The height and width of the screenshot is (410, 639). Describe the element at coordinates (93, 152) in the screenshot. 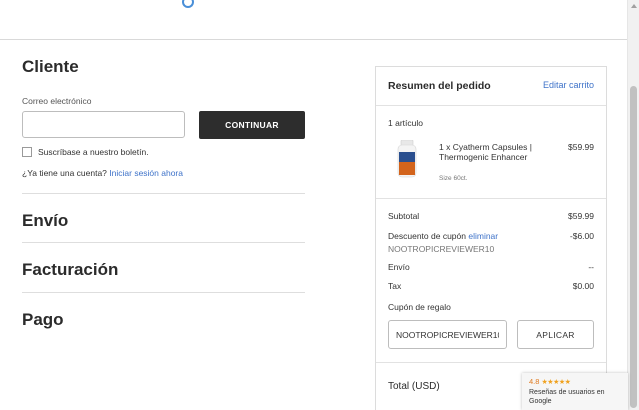

I see `newsletter-label: Suscríbase a nuestro boletín.` at that location.